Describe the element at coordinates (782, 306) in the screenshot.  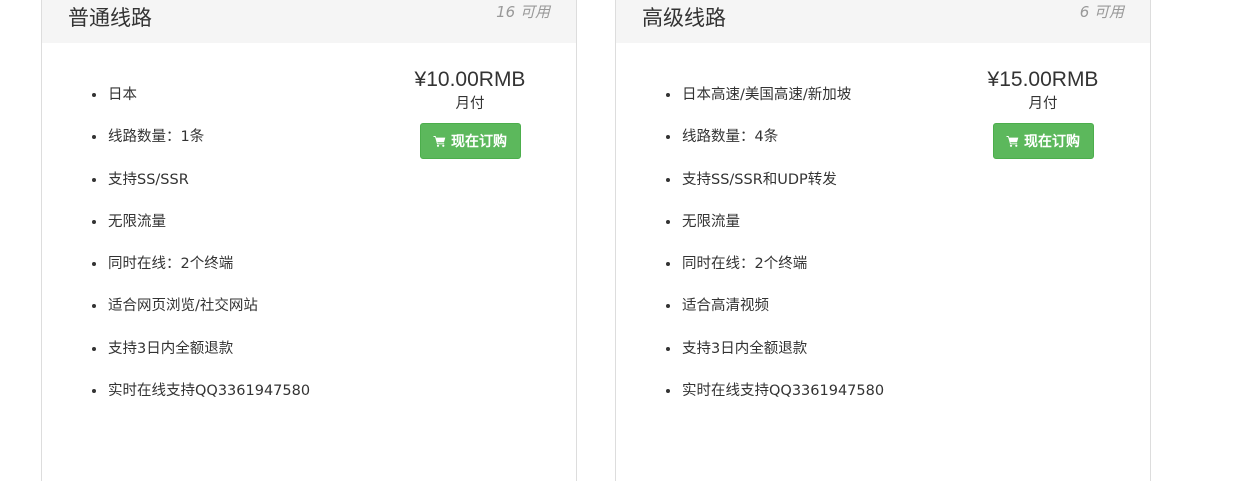
I see `feature-item: 适合高清视频` at that location.